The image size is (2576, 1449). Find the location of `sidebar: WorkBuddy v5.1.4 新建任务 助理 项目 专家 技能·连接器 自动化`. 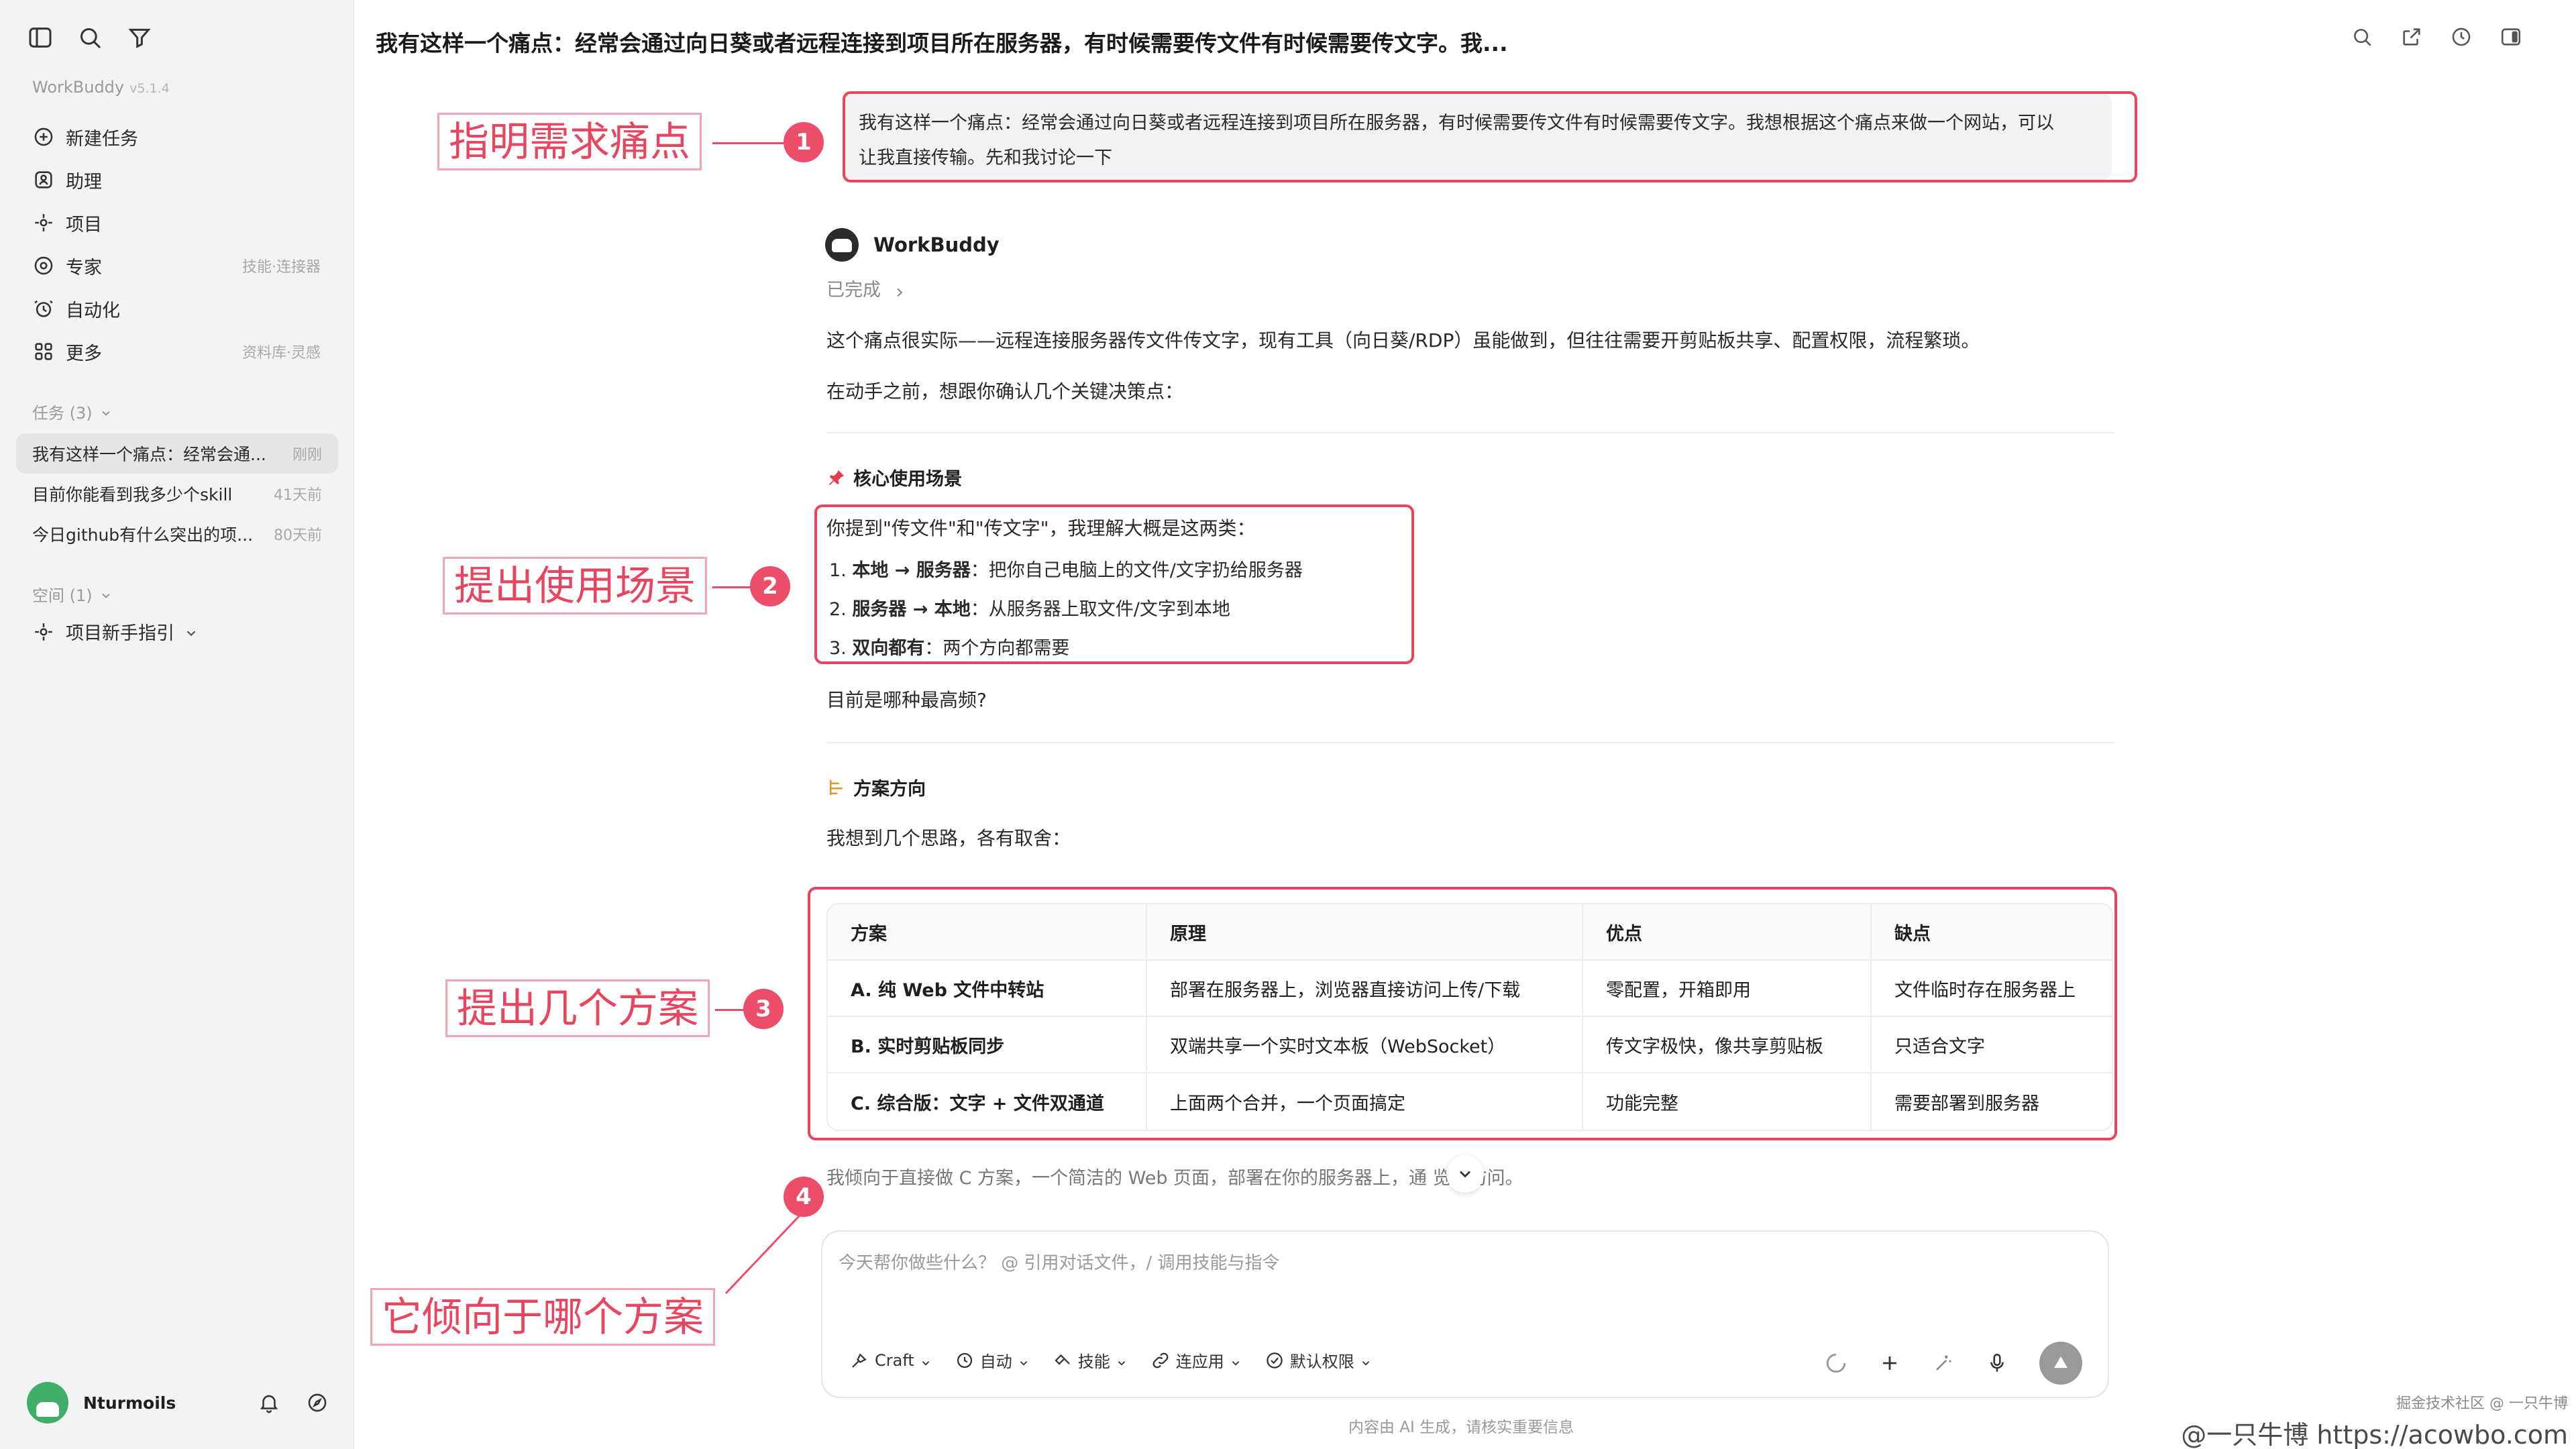

sidebar: WorkBuddy v5.1.4 新建任务 助理 项目 专家 技能·连接器 自动化 is located at coordinates (177, 724).